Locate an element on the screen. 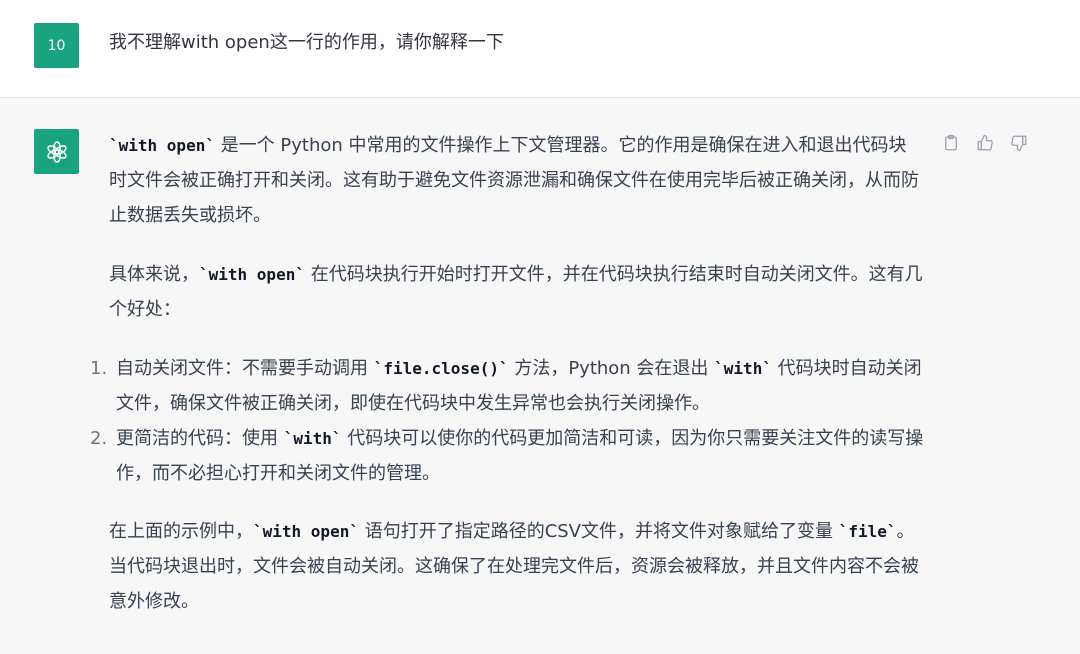 This screenshot has height=654, width=1080. openai-logo-icon is located at coordinates (56, 151).